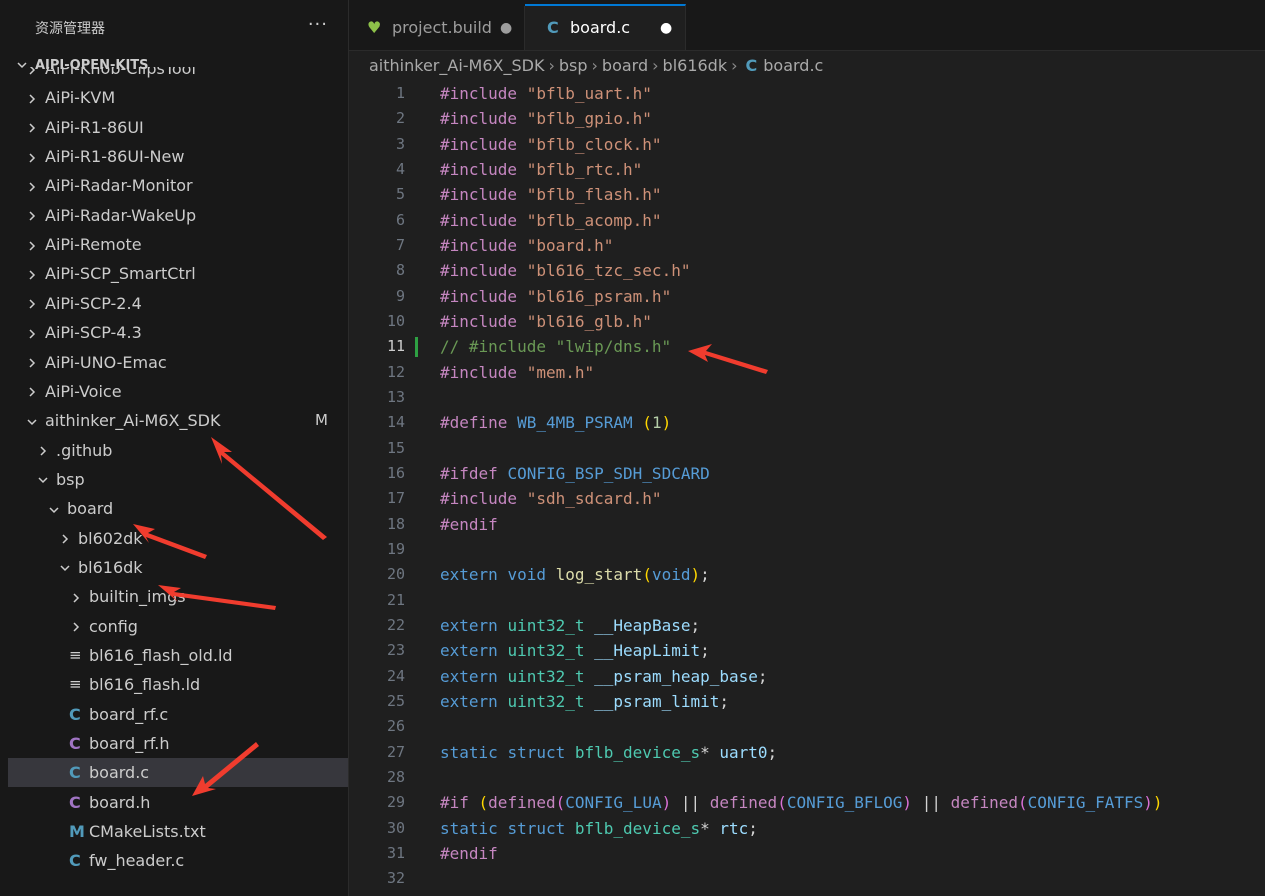  Describe the element at coordinates (178, 185) in the screenshot. I see `tree-item: AiPi-Radar-Monitor` at that location.